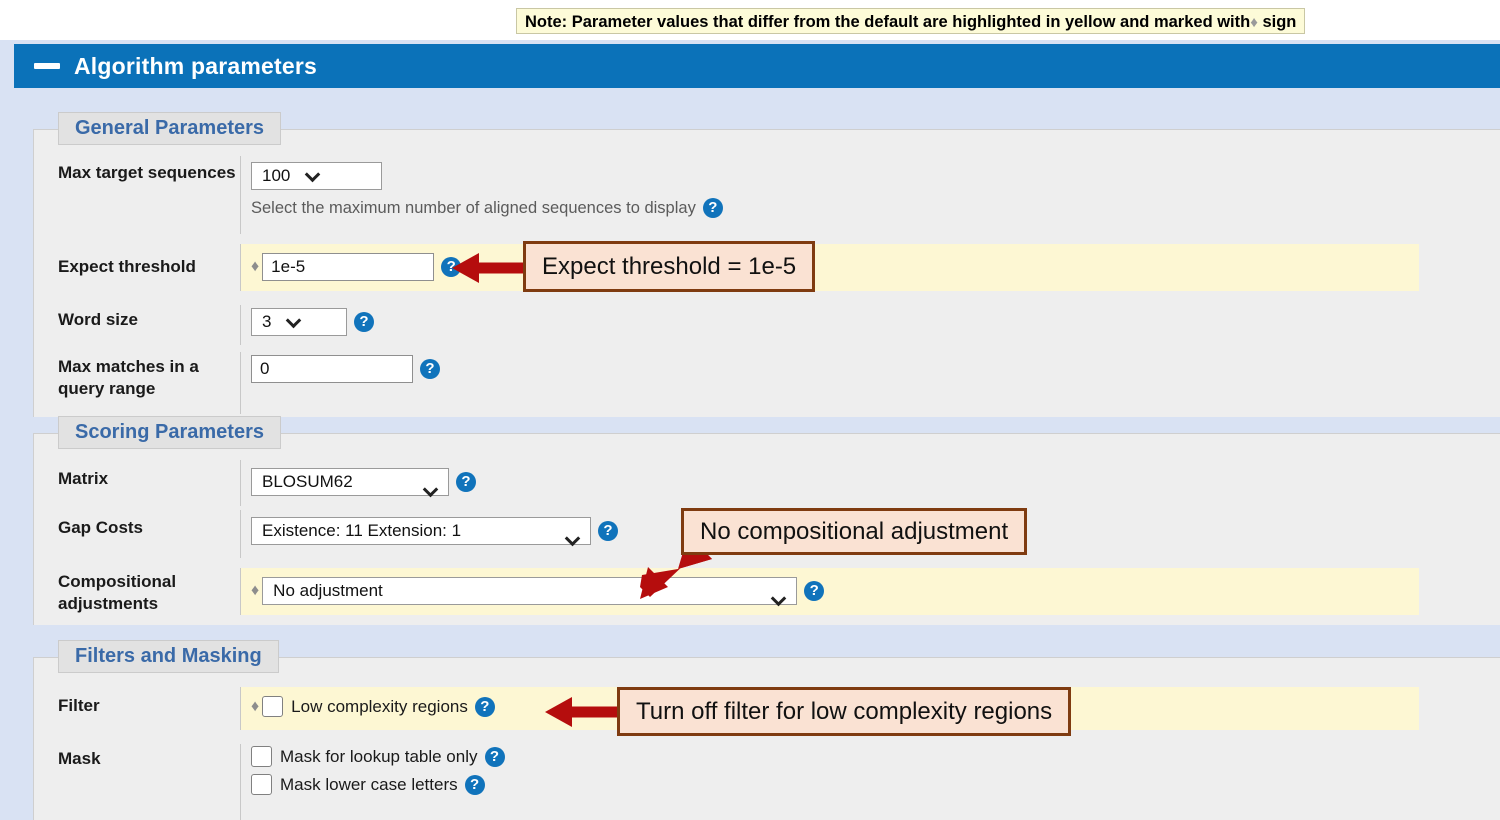  I want to click on mask-lookup-table-label: Mask for lookup table only, so click(379, 756).